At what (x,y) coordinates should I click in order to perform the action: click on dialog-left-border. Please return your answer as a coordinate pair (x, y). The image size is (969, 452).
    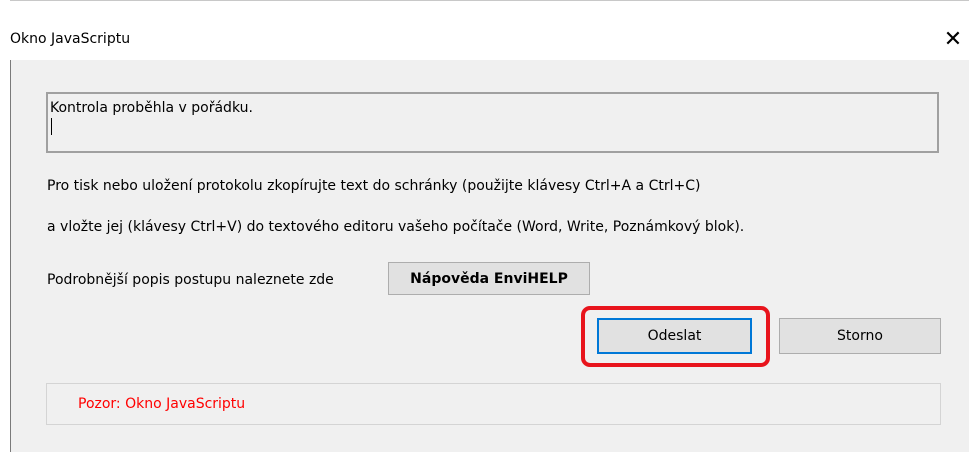
    Looking at the image, I should click on (10, 256).